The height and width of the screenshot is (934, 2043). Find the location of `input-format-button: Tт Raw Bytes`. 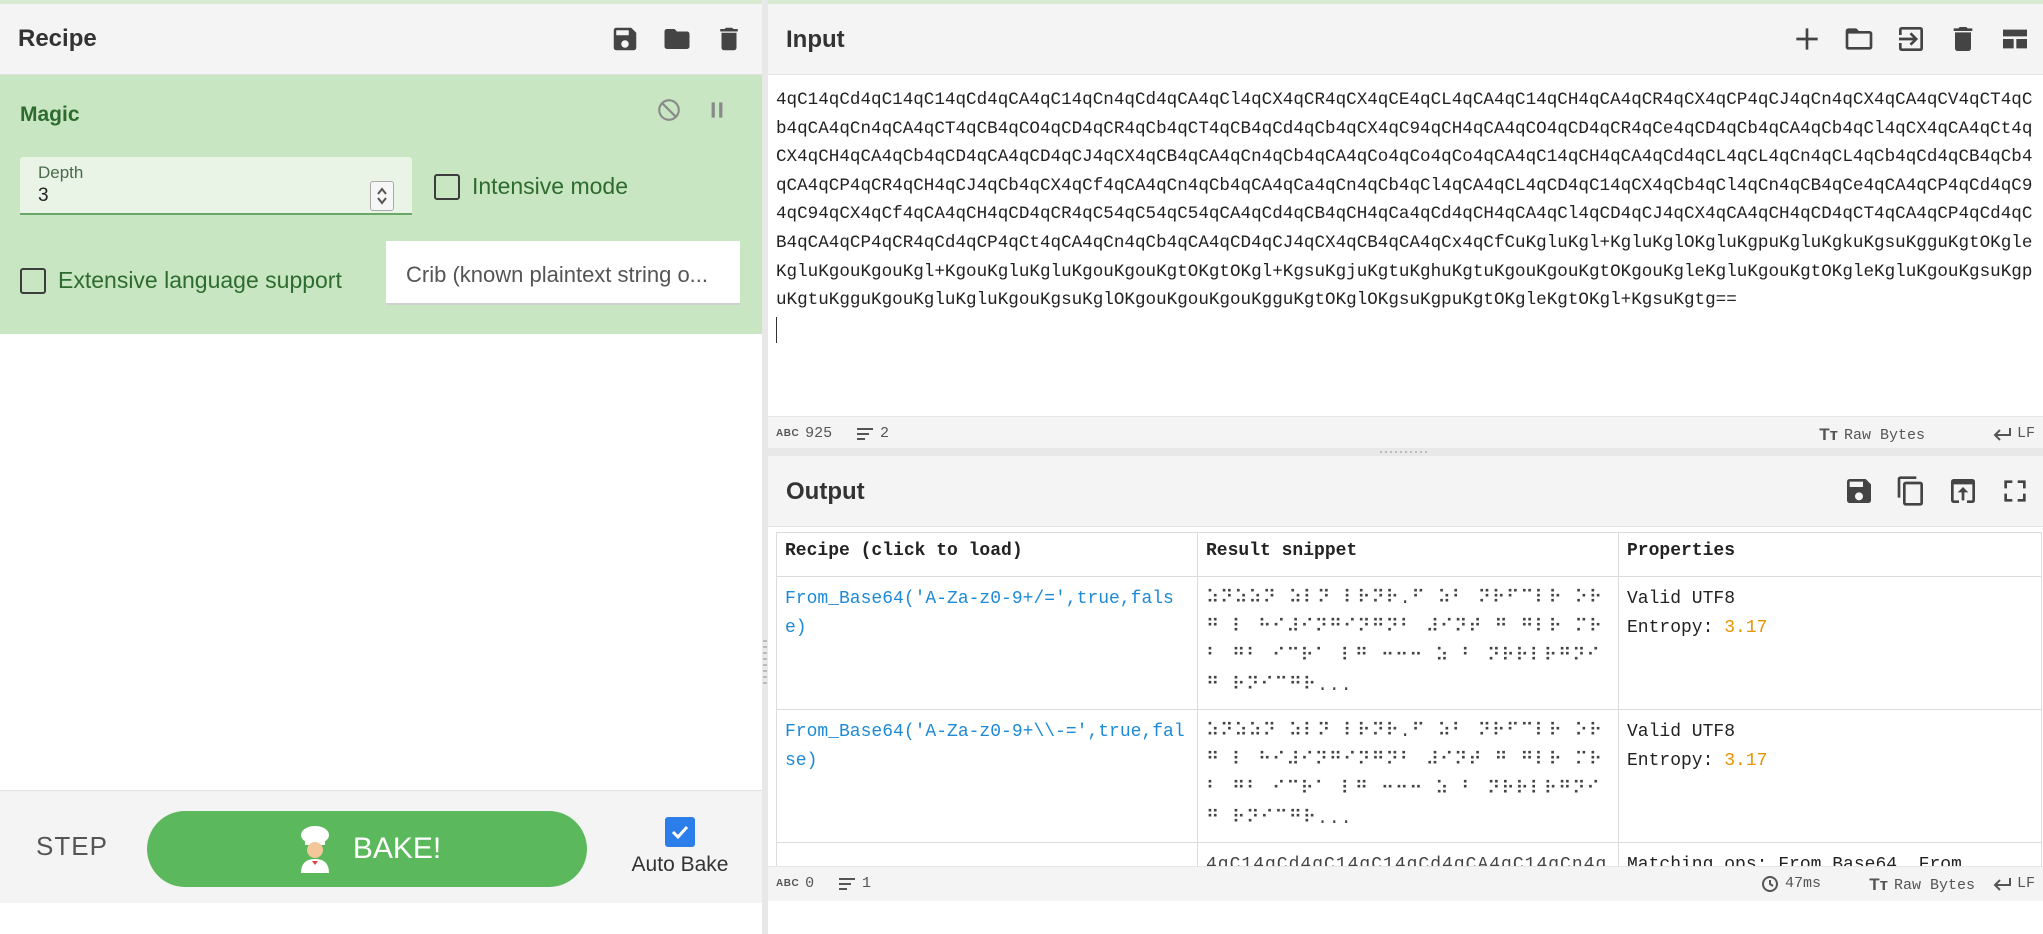

input-format-button: Tт Raw Bytes is located at coordinates (1872, 435).